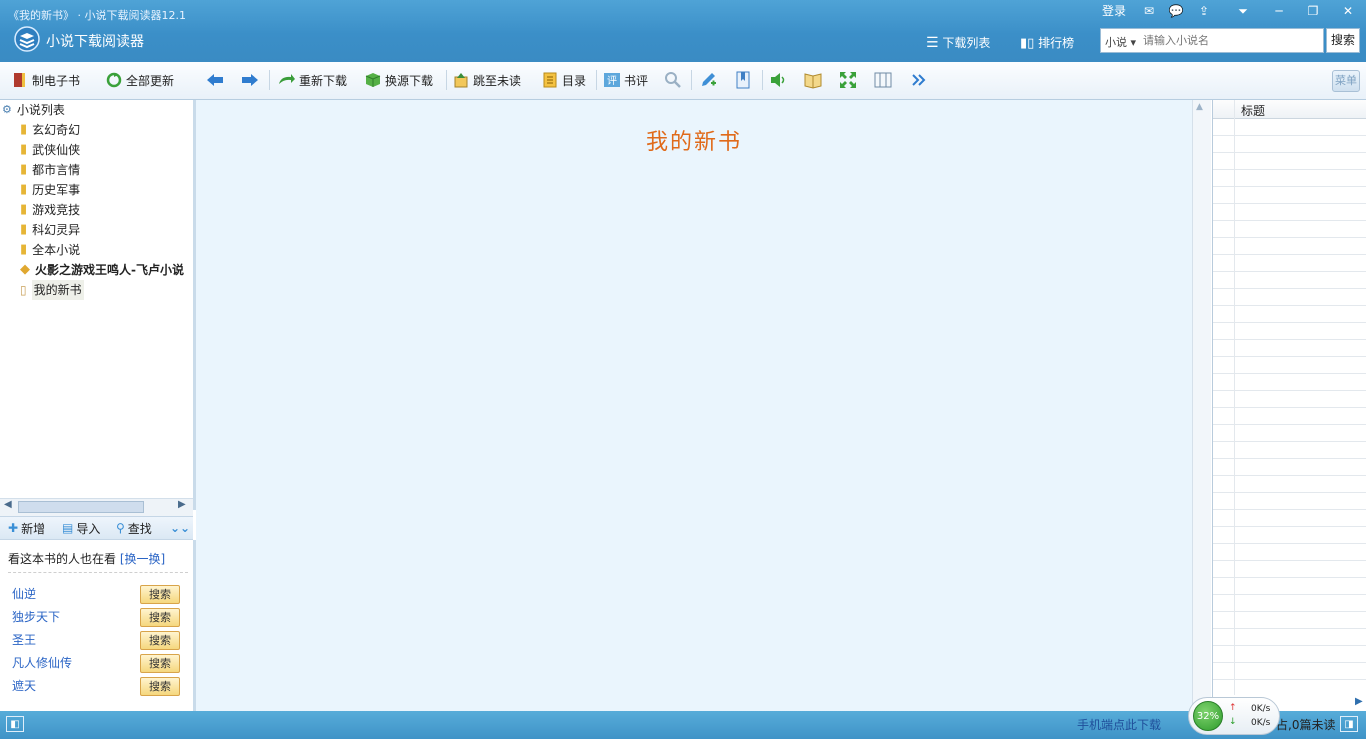  I want to click on tree-category: ▮ 科幻灵异, so click(102, 230).